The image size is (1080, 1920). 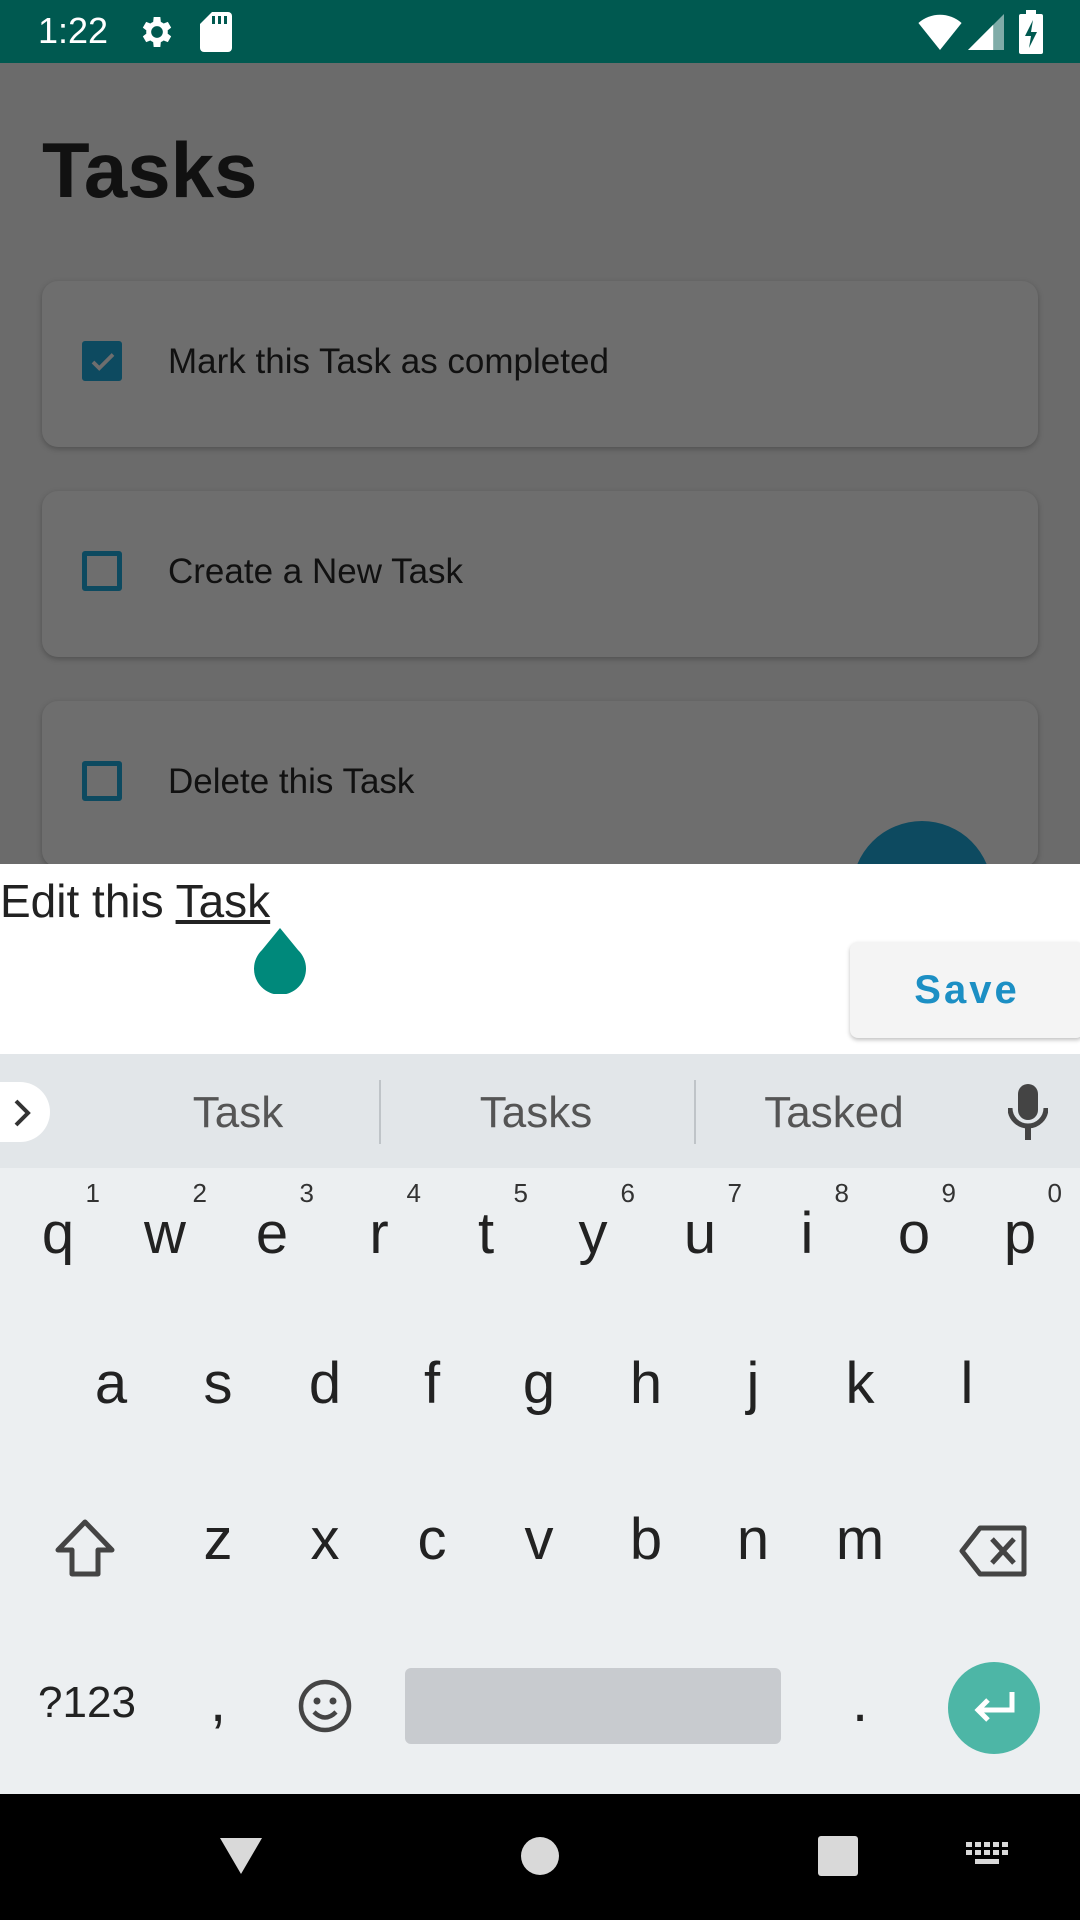 I want to click on wifi-icon, so click(x=940, y=32).